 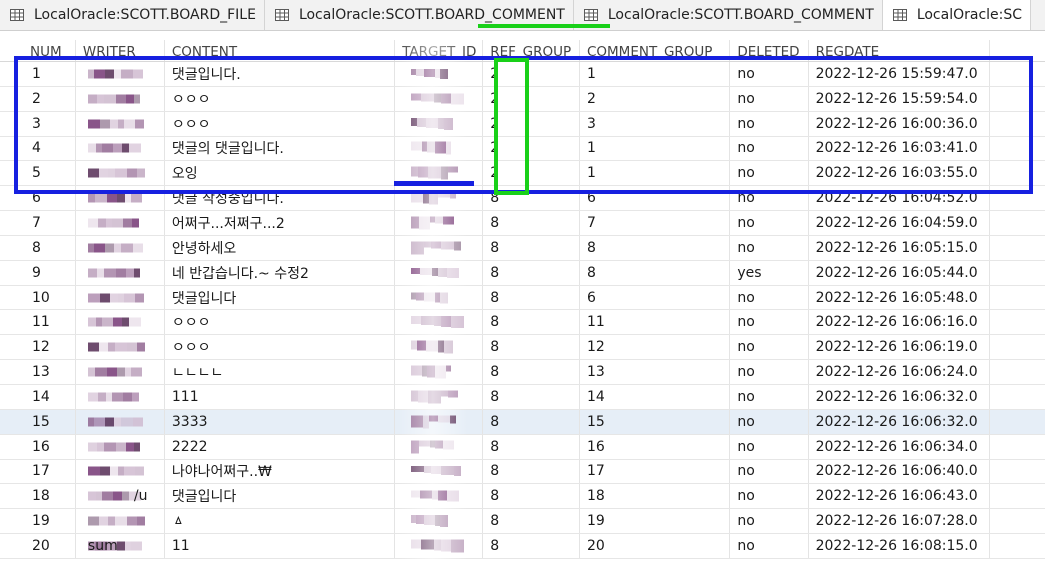 I want to click on table-row: 7 어쩌구...저쩌구...2 8 7 no 2022-12-26 16:04:59.0, so click(x=522, y=223).